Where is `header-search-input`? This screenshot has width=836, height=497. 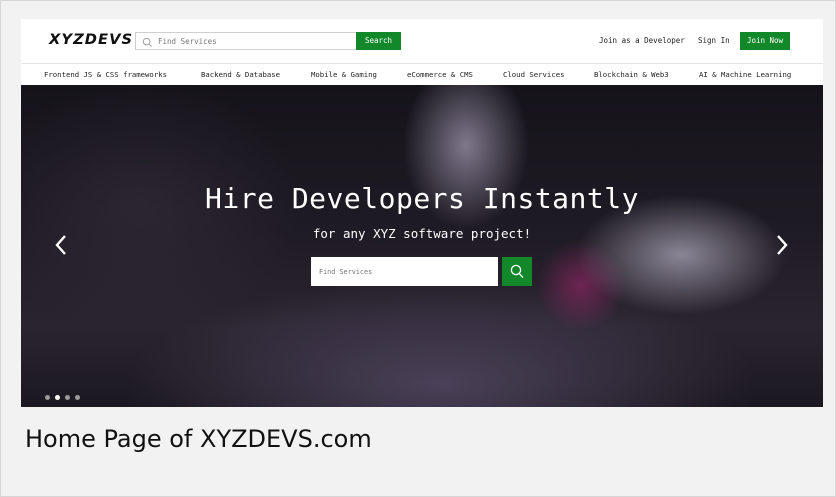
header-search-input is located at coordinates (253, 41).